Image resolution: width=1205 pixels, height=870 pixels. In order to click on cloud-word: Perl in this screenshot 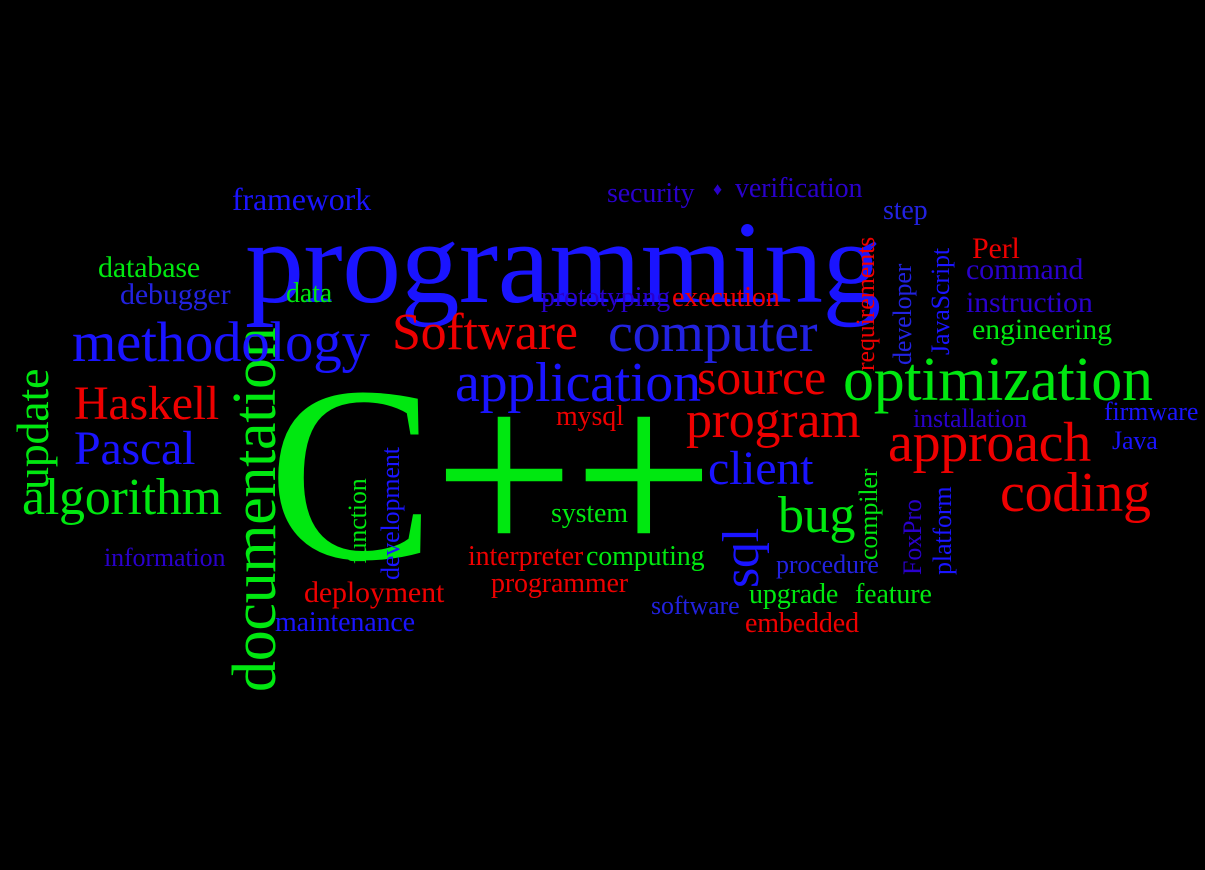, I will do `click(996, 248)`.